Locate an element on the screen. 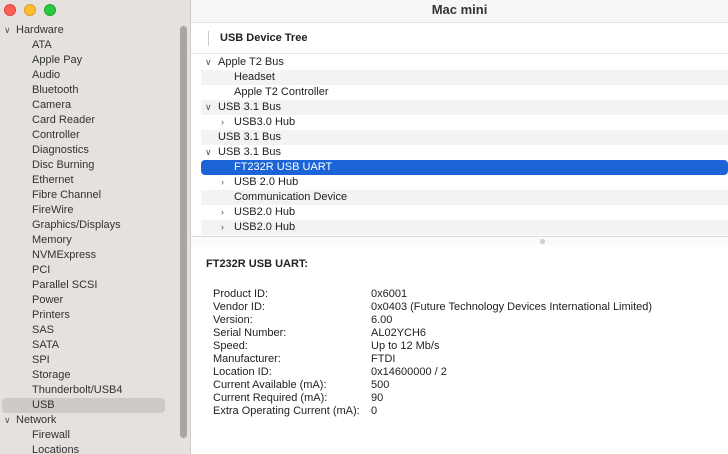 The width and height of the screenshot is (728, 454). sidebar-item-memory: Memory is located at coordinates (90, 240).